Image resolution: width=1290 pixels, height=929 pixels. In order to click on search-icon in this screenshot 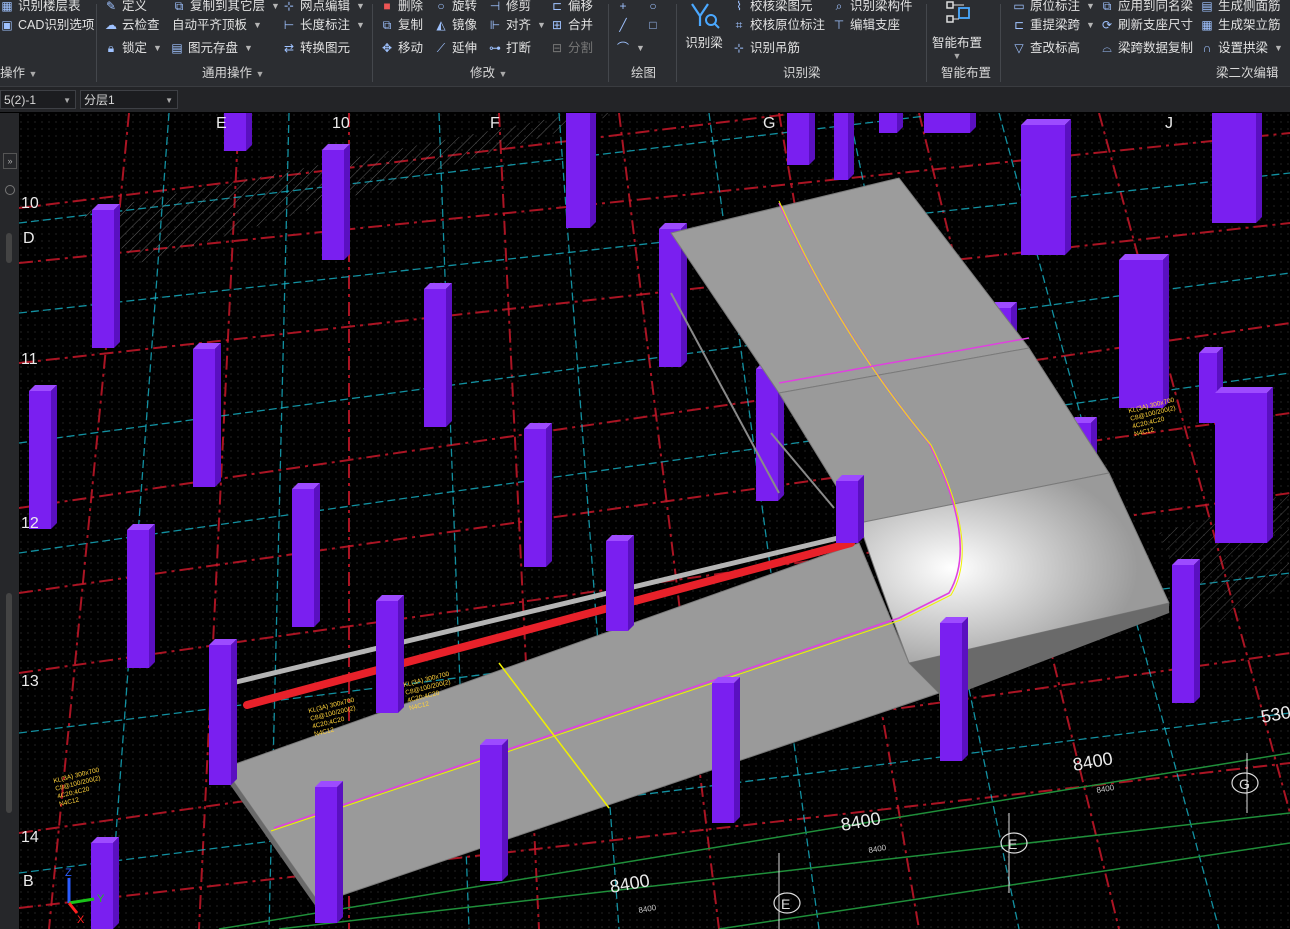, I will do `click(10, 190)`.